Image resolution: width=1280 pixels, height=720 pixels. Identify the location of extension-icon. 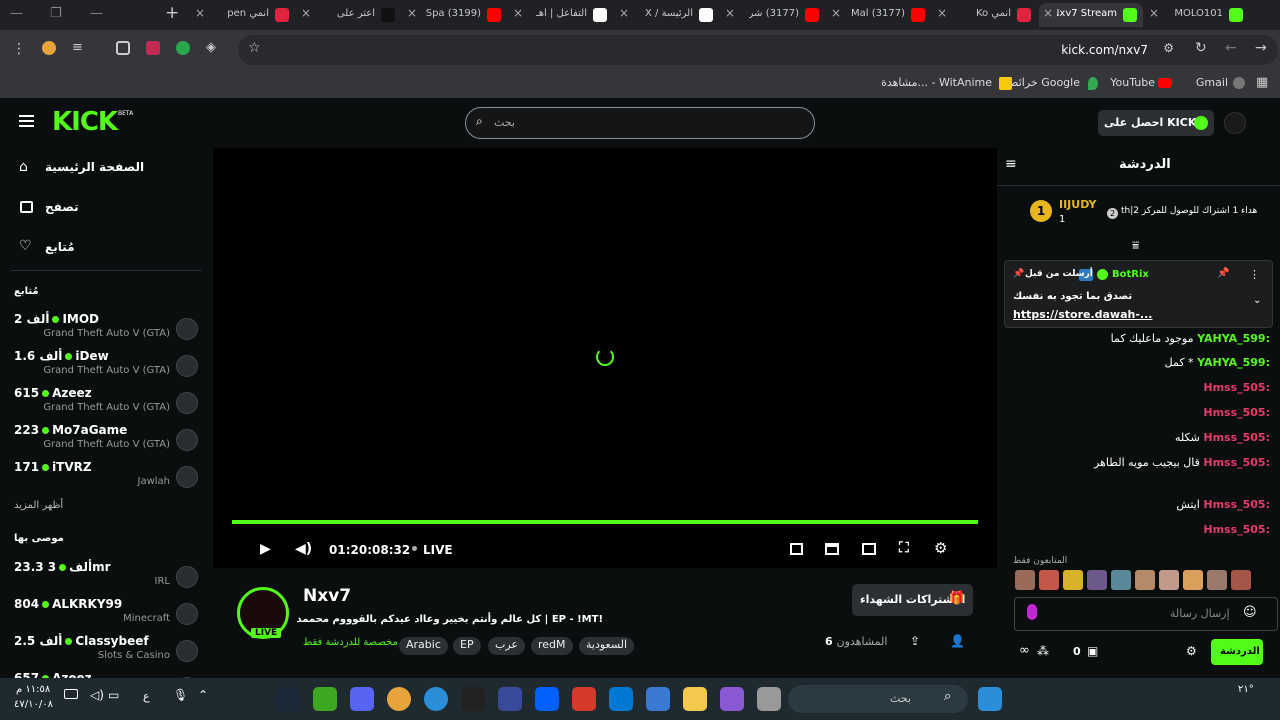
(153, 48).